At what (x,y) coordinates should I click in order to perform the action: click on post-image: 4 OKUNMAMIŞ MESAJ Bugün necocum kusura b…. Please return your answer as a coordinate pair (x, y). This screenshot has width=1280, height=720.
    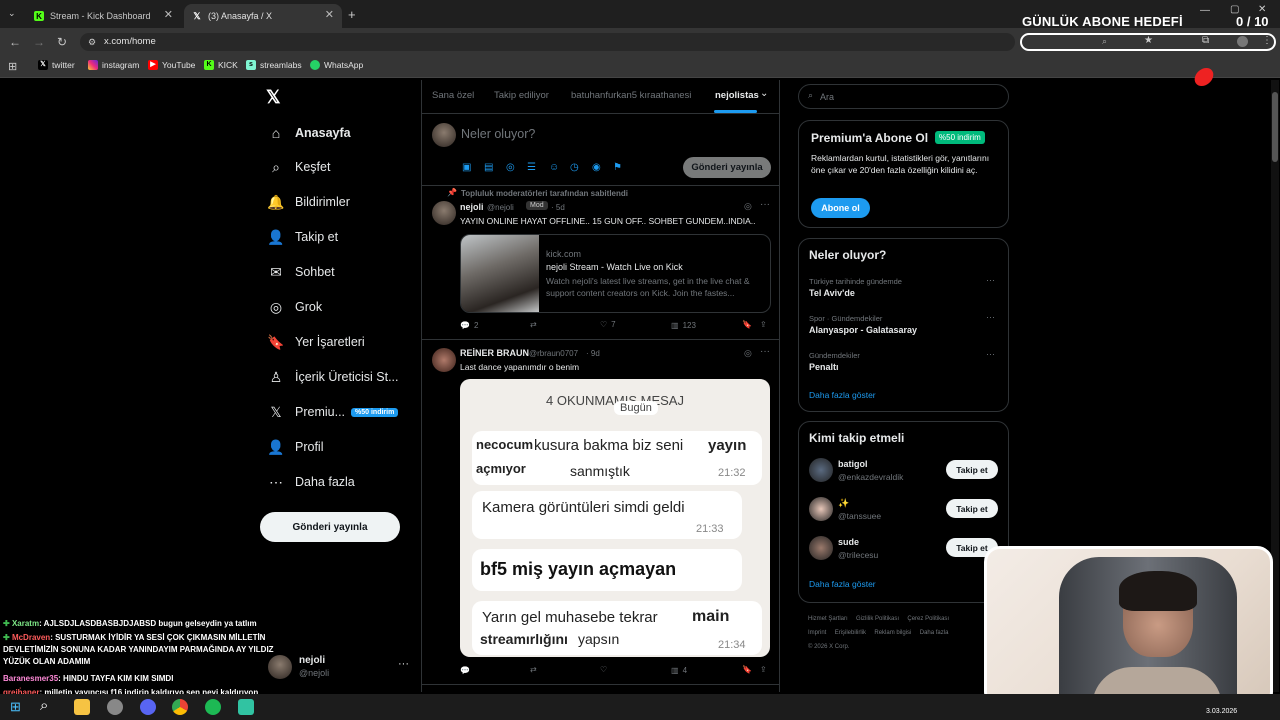
    Looking at the image, I should click on (615, 518).